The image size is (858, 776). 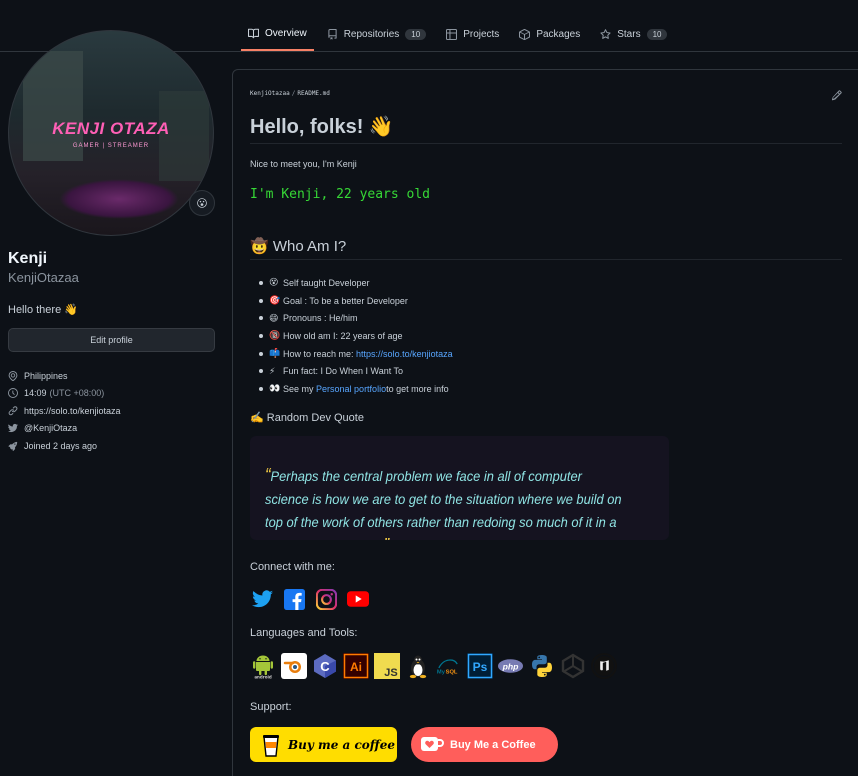 What do you see at coordinates (275, 388) in the screenshot?
I see `emoji-icon: 👀` at bounding box center [275, 388].